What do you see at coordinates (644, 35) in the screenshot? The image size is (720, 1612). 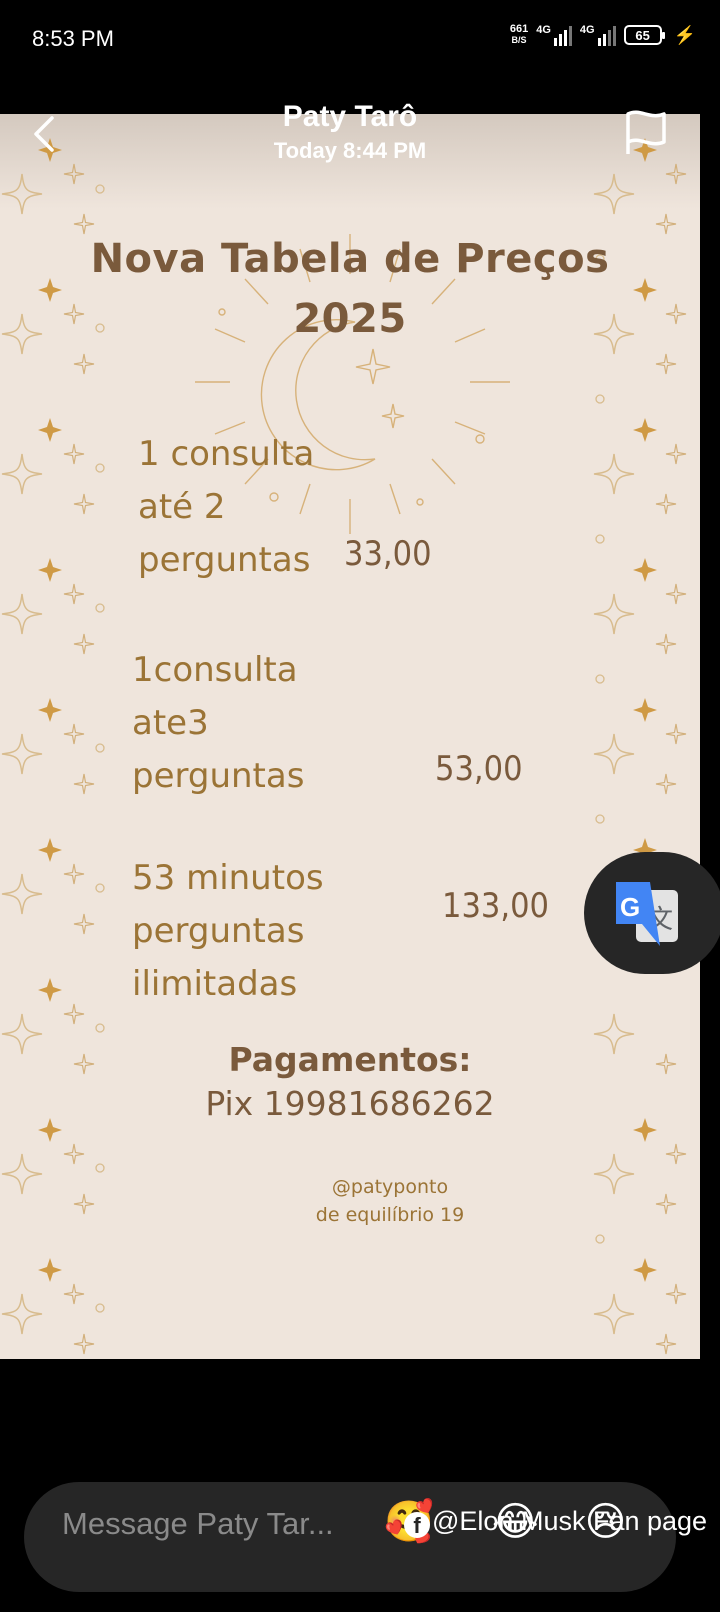 I see `battery-icon: 65` at bounding box center [644, 35].